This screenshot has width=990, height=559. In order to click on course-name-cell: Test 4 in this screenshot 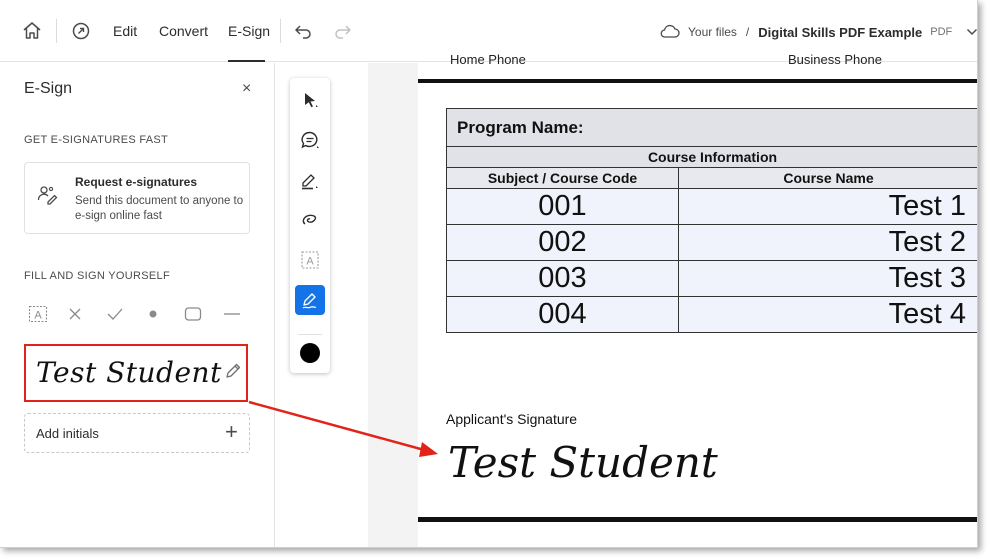, I will do `click(827, 314)`.